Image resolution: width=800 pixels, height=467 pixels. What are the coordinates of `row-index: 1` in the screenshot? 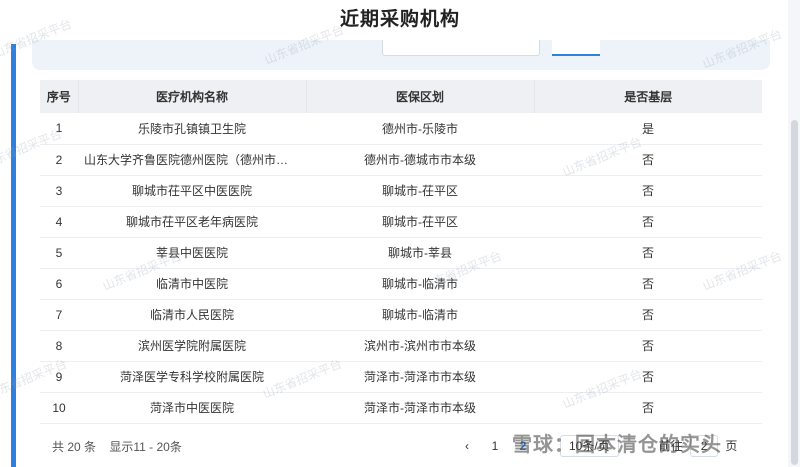 It's located at (59, 129).